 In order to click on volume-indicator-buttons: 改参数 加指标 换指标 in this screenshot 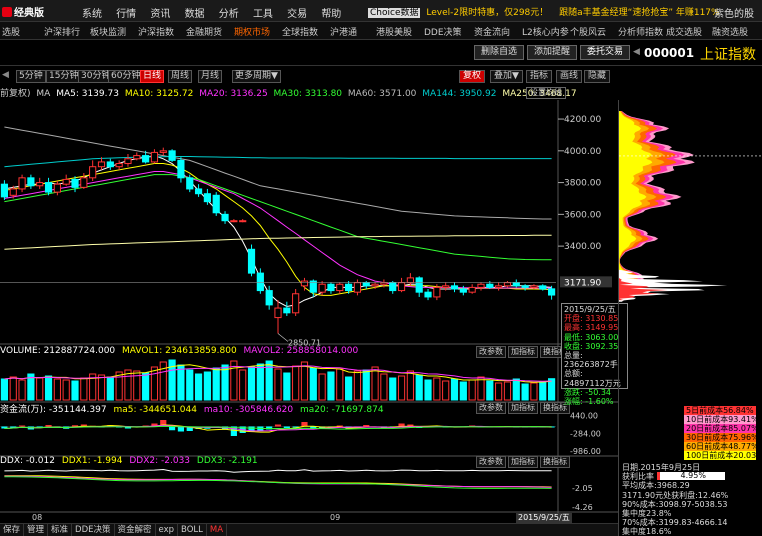, I will do `click(522, 352)`.